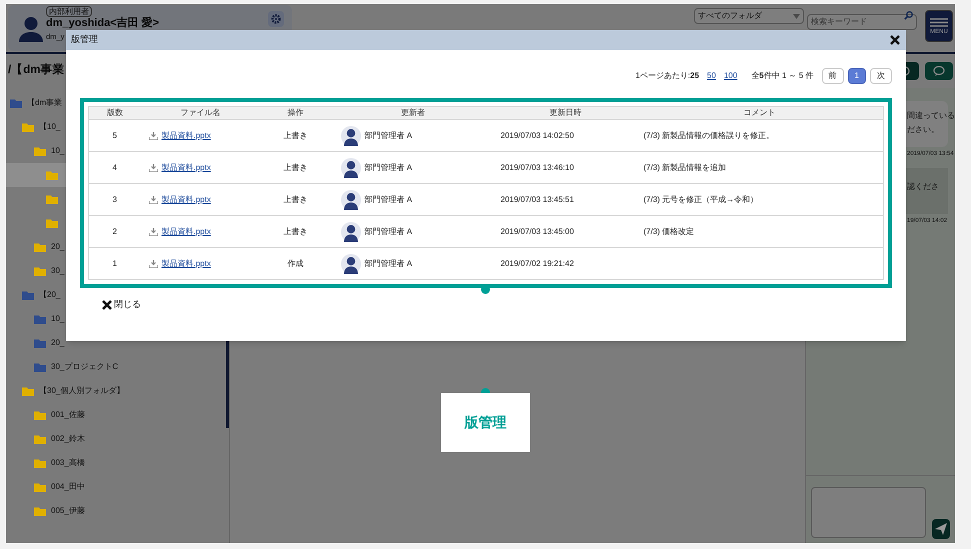  What do you see at coordinates (566, 113) in the screenshot?
I see `column-header: 更新日時` at bounding box center [566, 113].